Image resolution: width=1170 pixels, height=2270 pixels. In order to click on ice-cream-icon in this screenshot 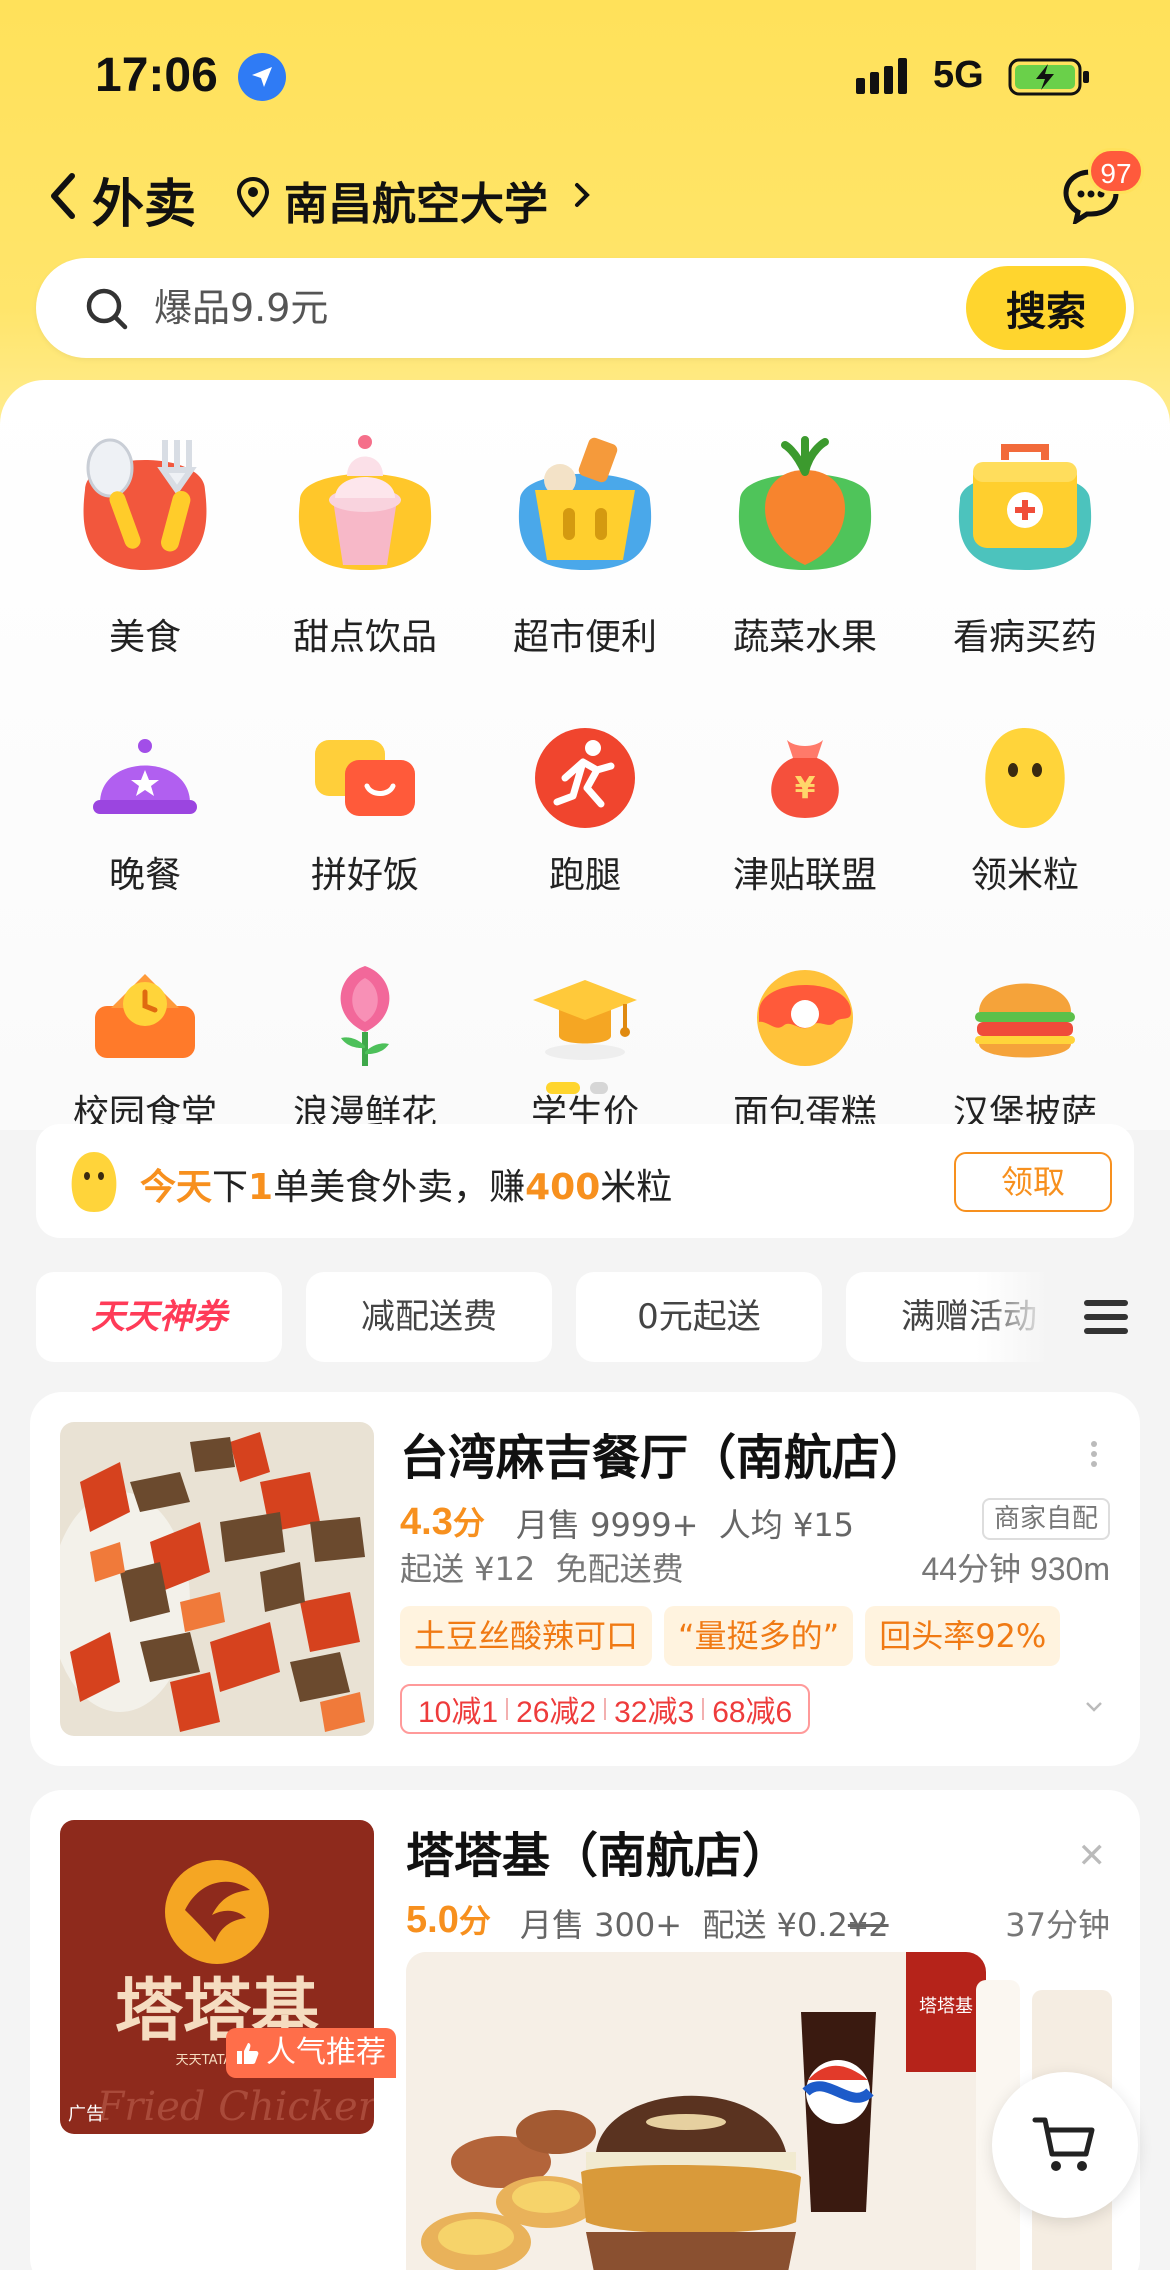, I will do `click(365, 502)`.